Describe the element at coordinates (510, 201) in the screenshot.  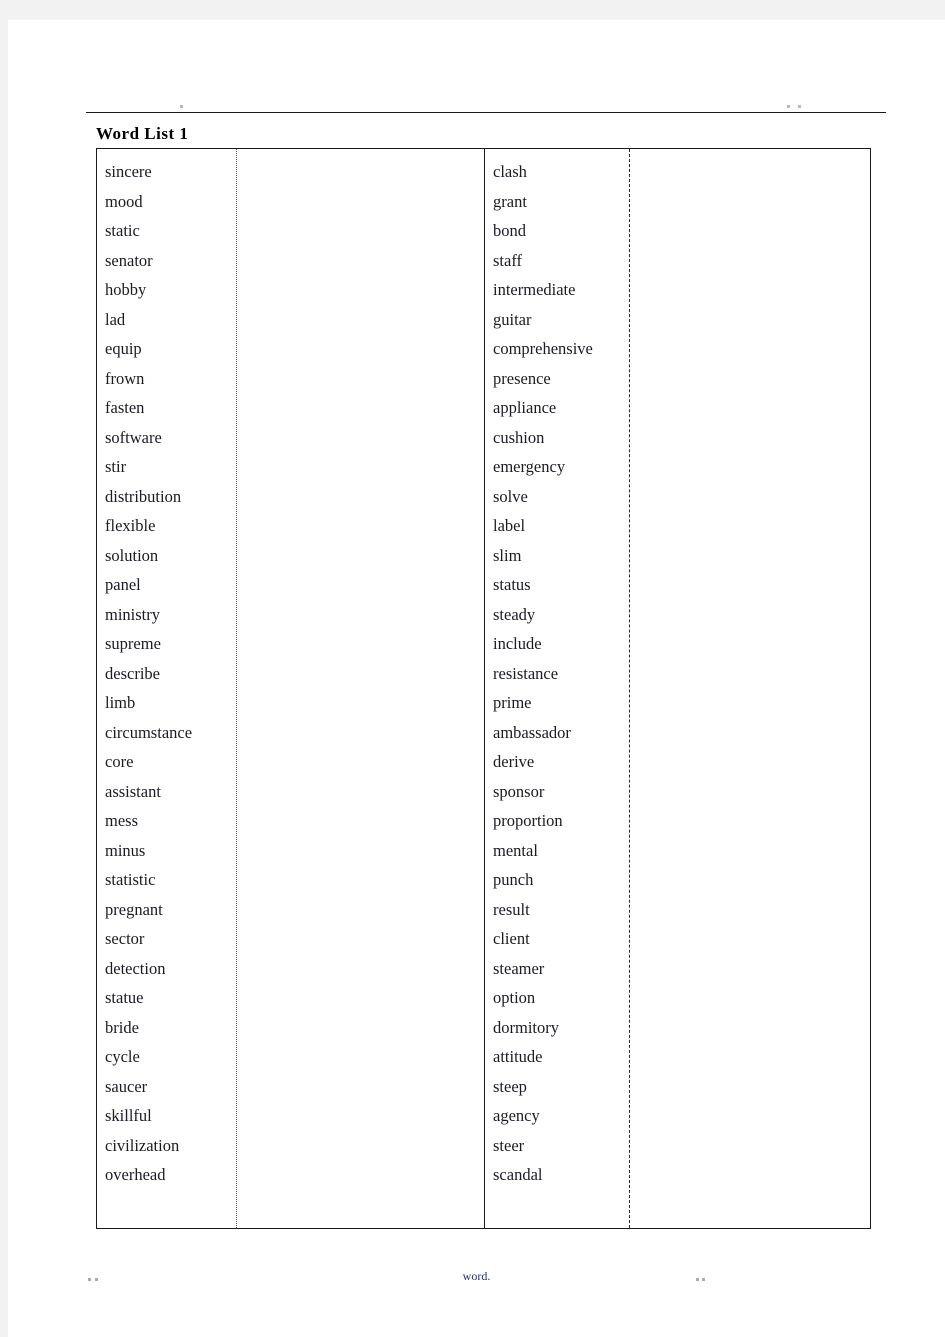
I see `word-item: grant` at that location.